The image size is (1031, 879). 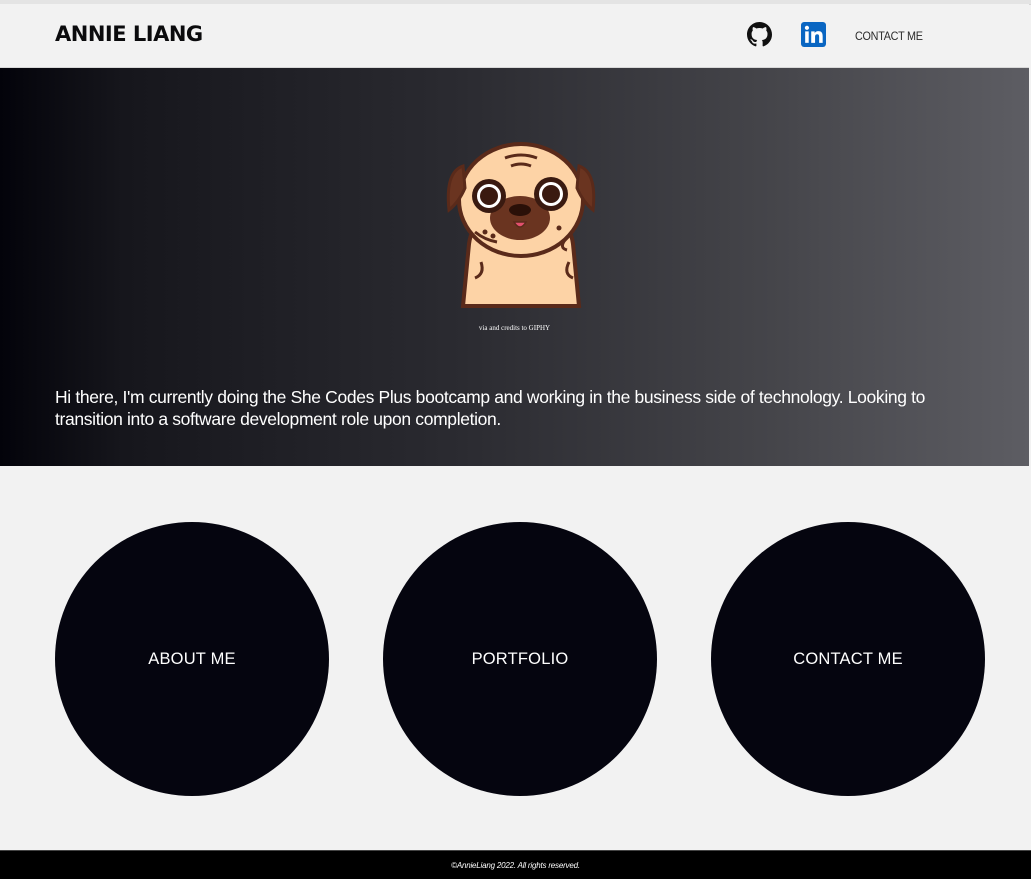 What do you see at coordinates (129, 34) in the screenshot?
I see `brand-logo: ANNIE LIANG` at bounding box center [129, 34].